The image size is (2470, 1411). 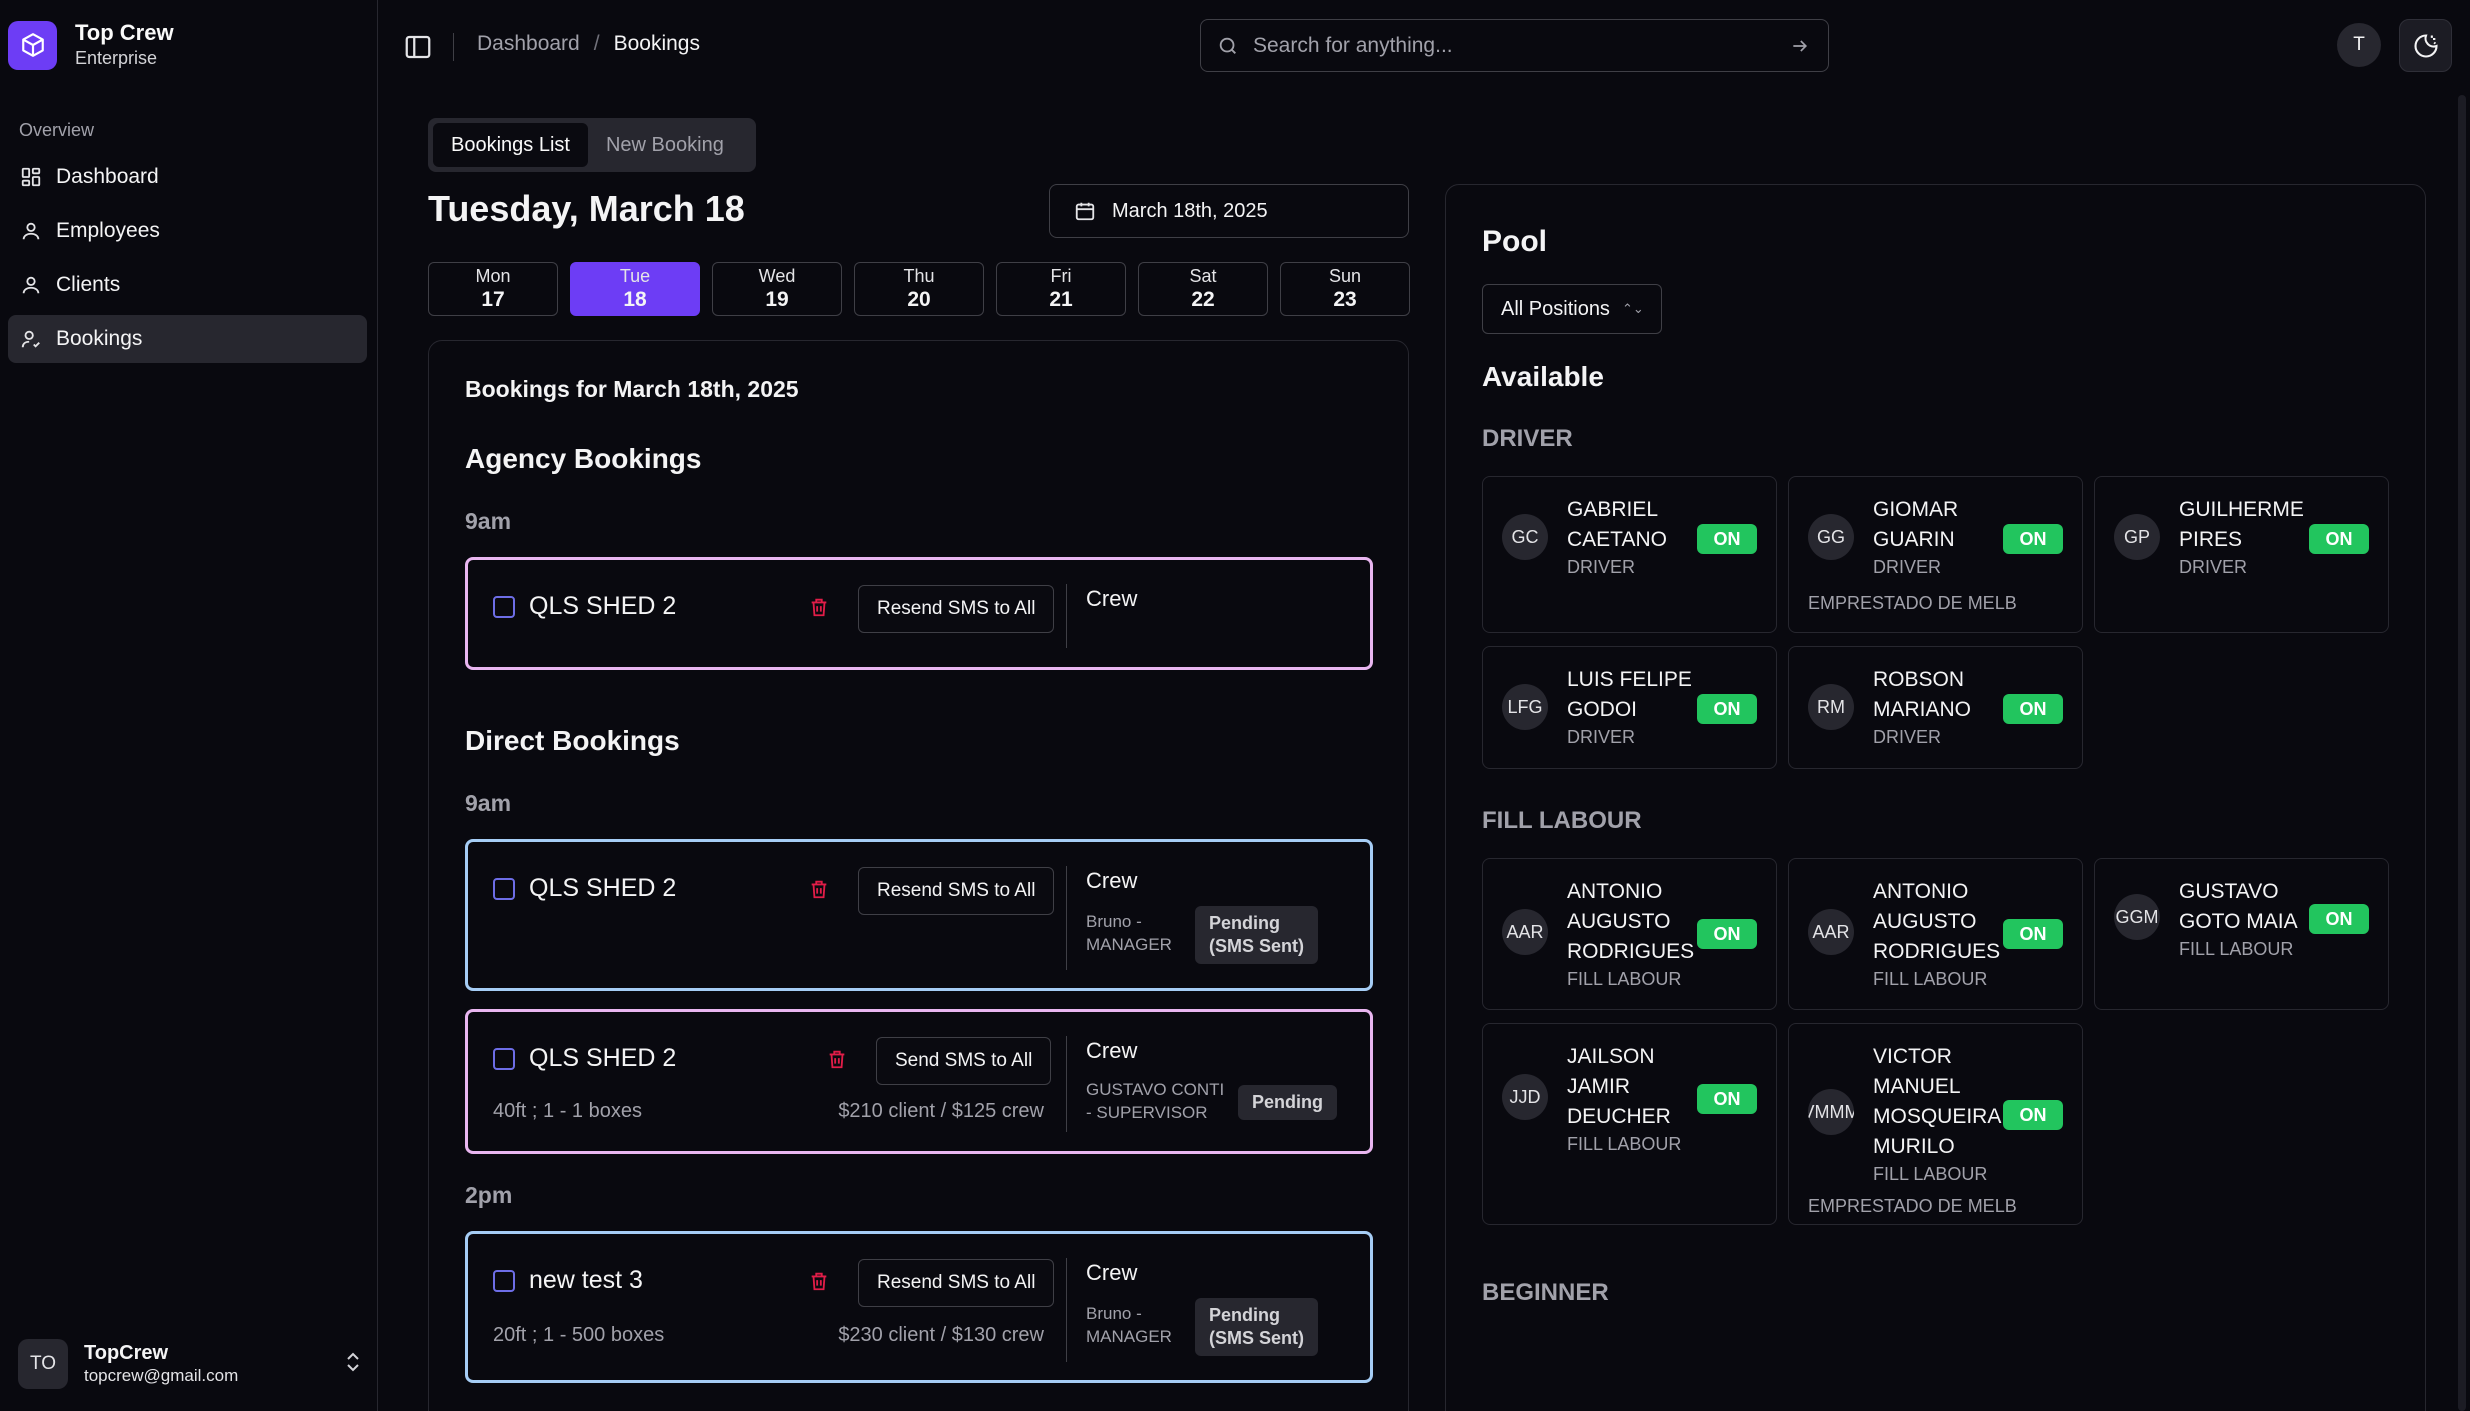 I want to click on day-name: Fri, so click(x=1061, y=276).